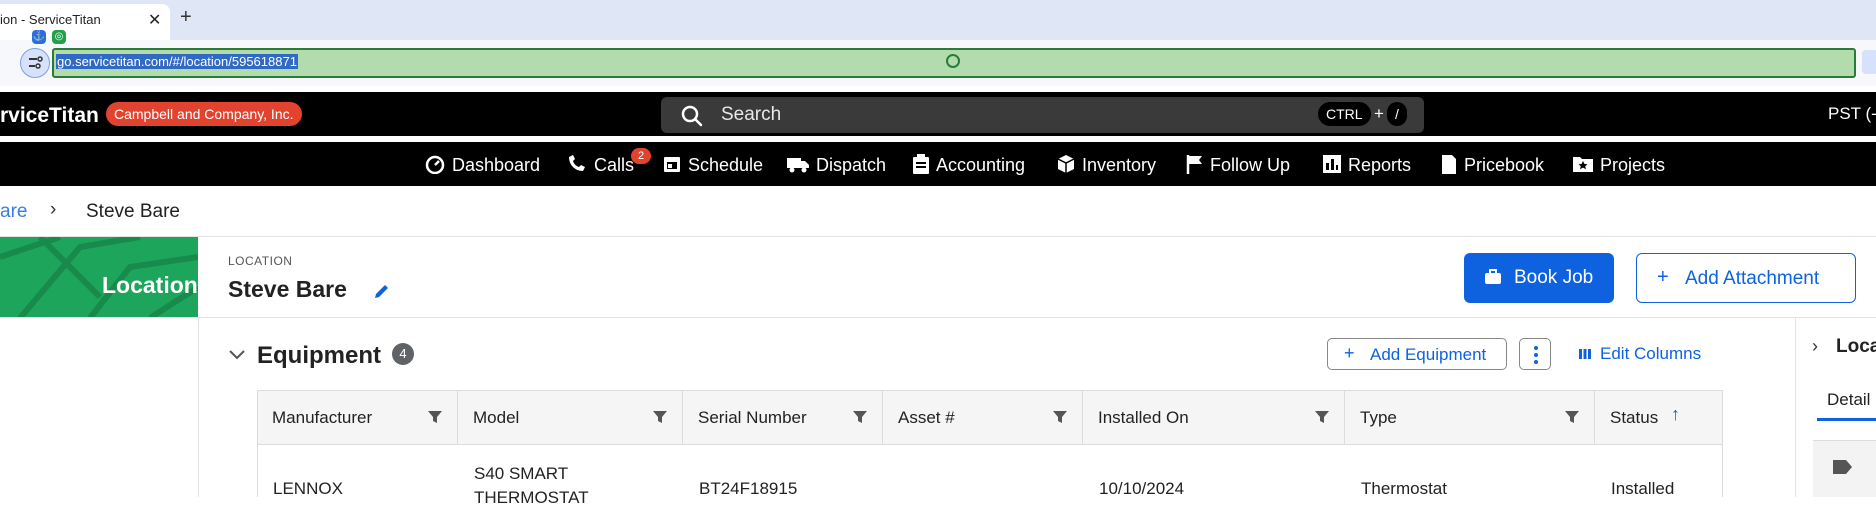 The width and height of the screenshot is (1876, 508). Describe the element at coordinates (1142, 488) in the screenshot. I see `cell-installed-on: 10/10/2024` at that location.